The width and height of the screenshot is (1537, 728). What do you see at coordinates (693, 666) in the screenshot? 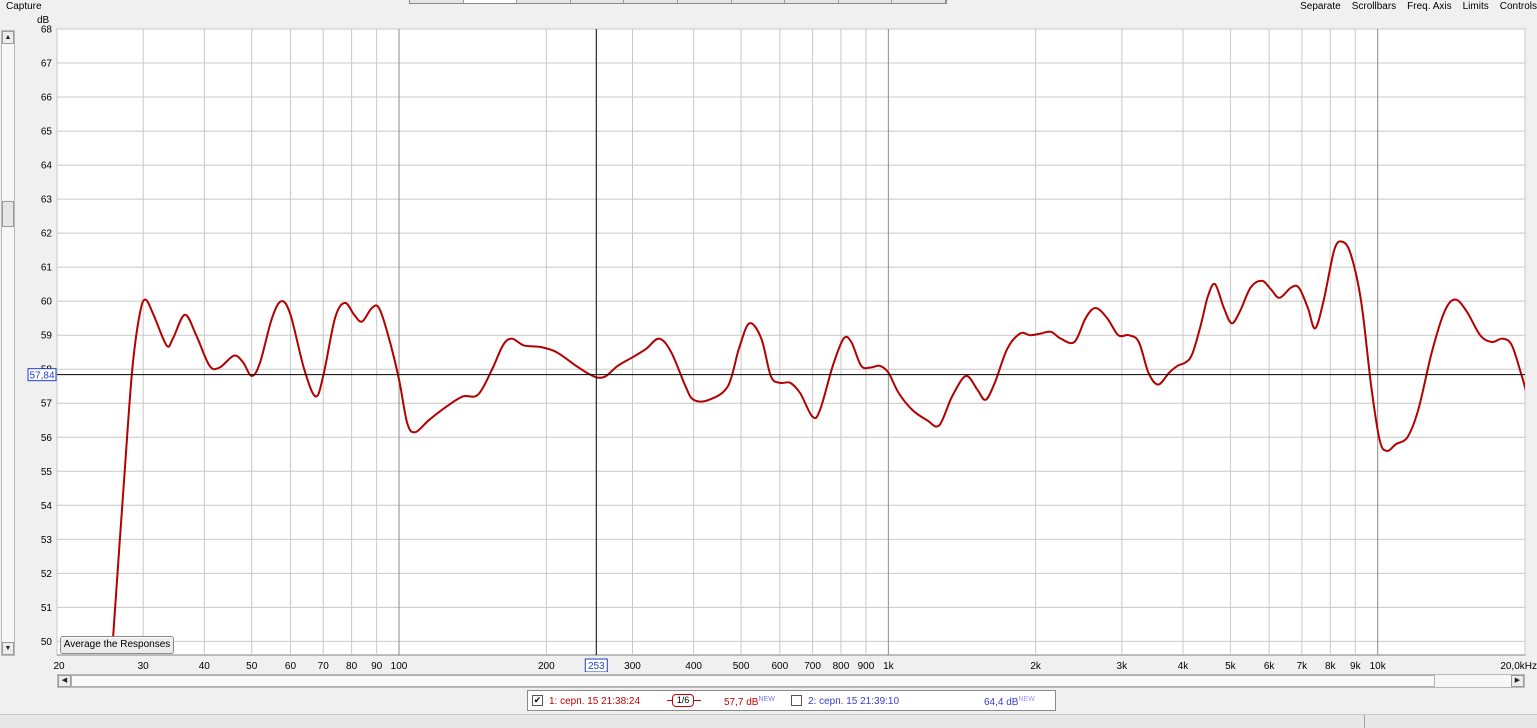
I see `x-tick-label: 400` at bounding box center [693, 666].